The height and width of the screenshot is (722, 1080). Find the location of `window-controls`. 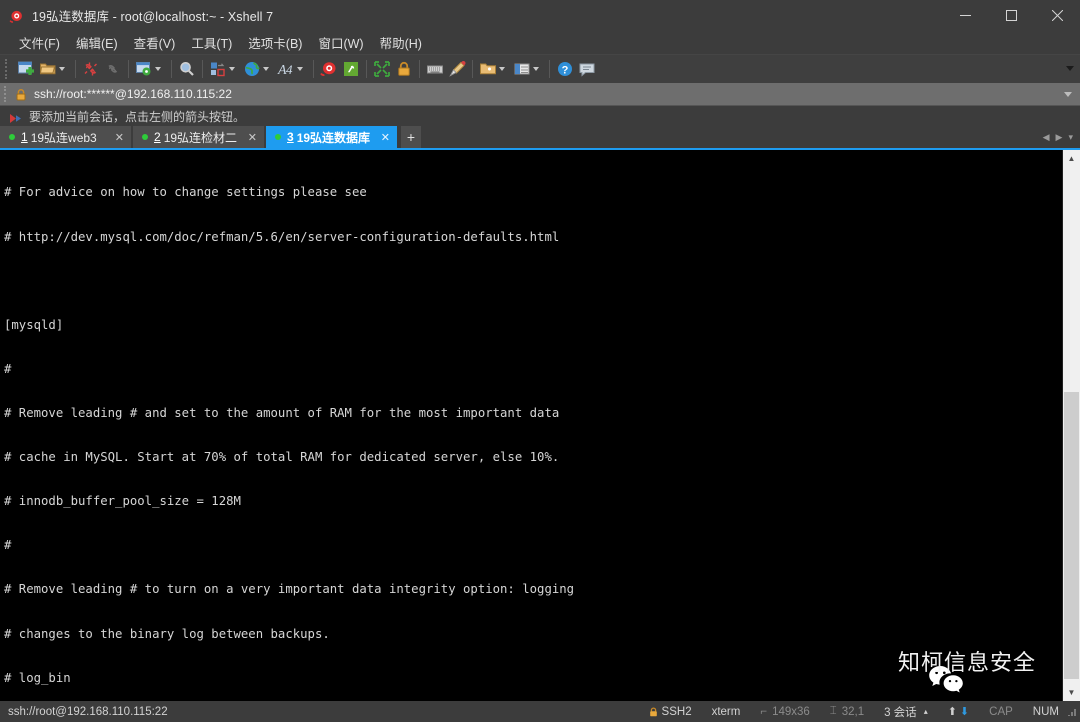

window-controls is located at coordinates (1011, 15).